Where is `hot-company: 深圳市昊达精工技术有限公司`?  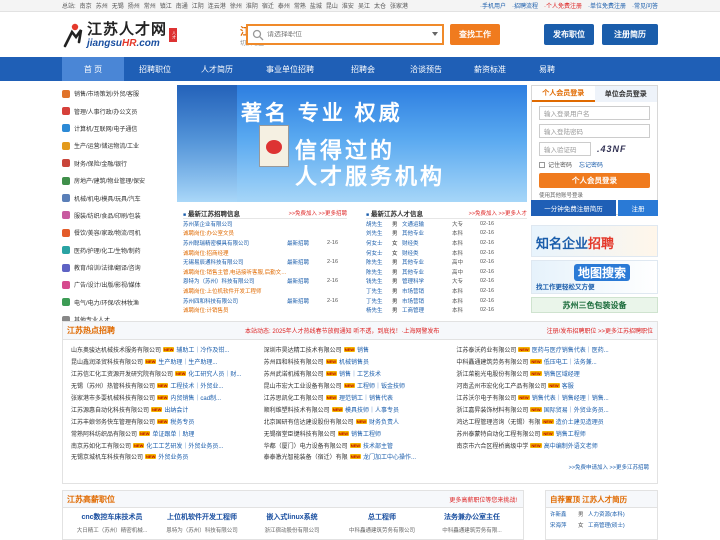 hot-company: 深圳市昊达精工技术有限公司 is located at coordinates (303, 349).